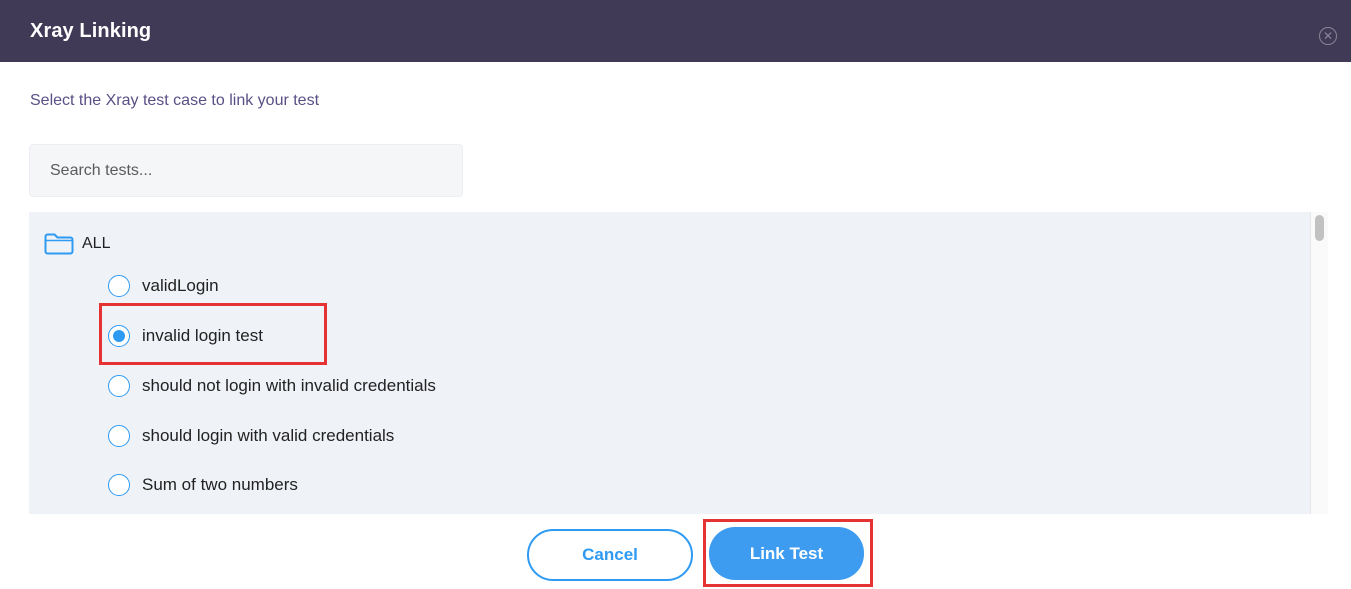  Describe the element at coordinates (1319, 228) in the screenshot. I see `scrollbar-thumb` at that location.